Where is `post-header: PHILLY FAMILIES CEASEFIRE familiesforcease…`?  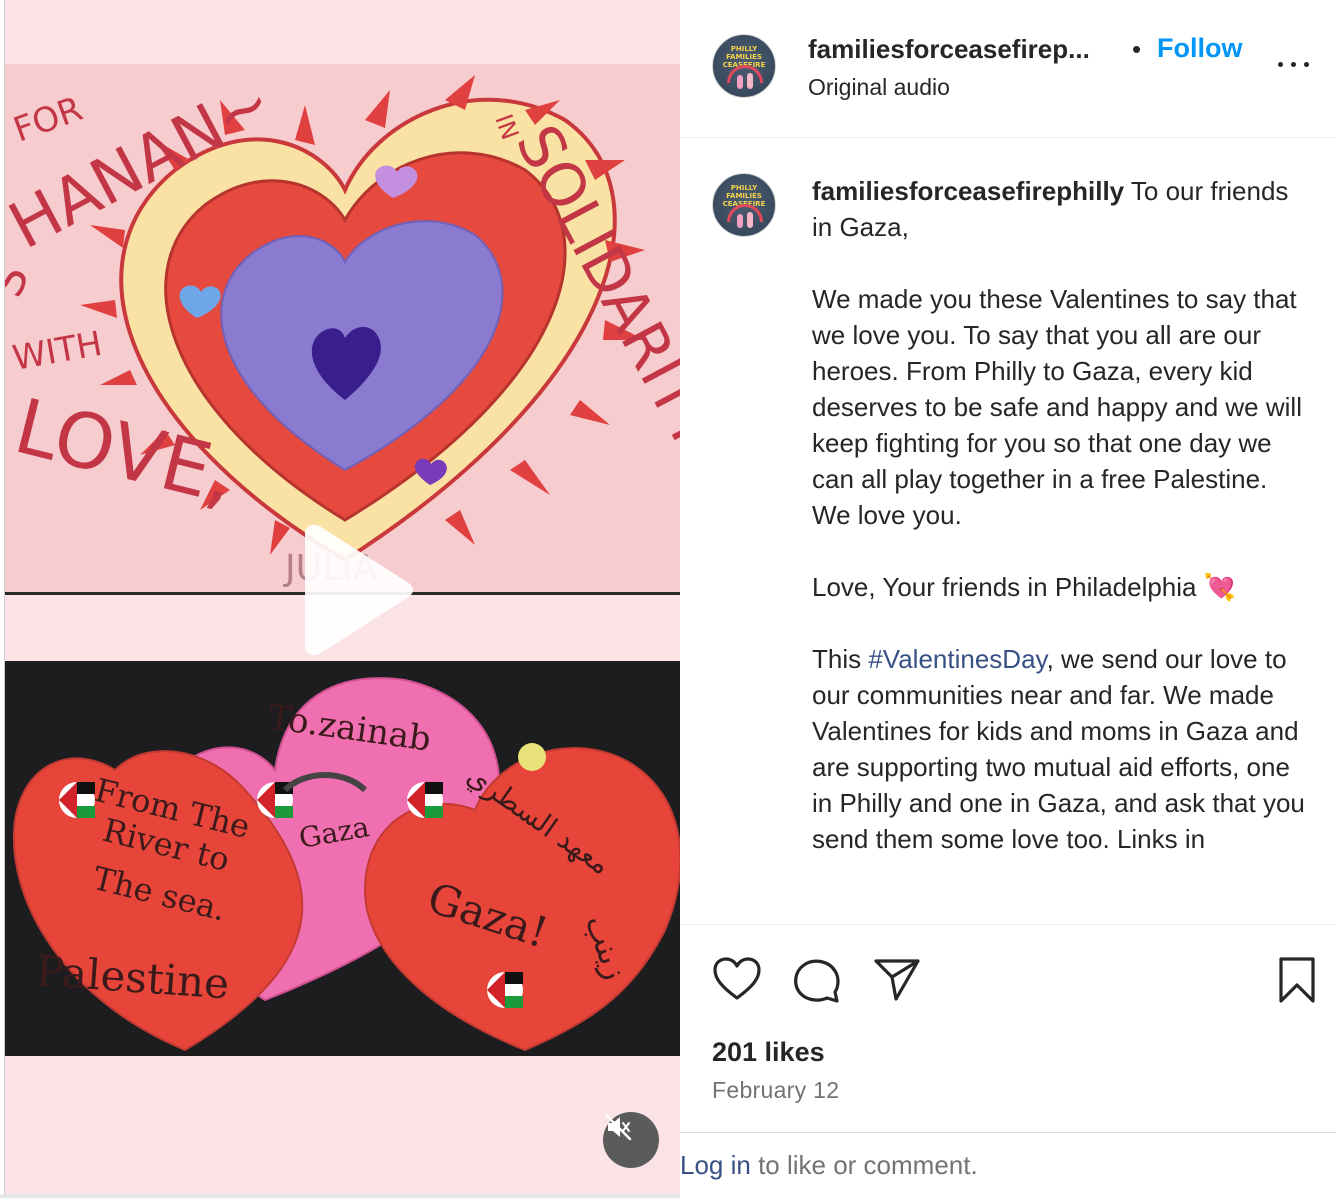
post-header: PHILLY FAMILIES CEASEFIRE familiesforcease… is located at coordinates (1008, 69).